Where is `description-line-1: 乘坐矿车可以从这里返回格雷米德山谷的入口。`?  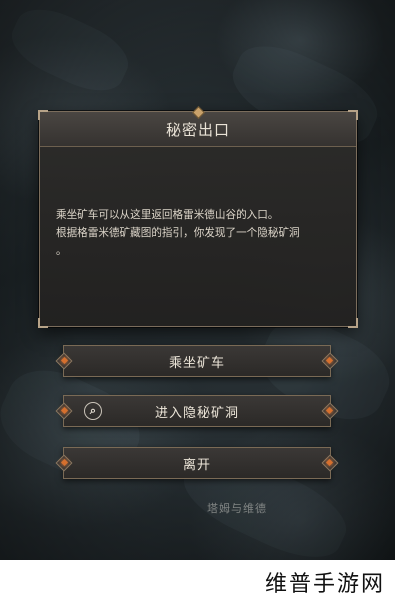
description-line-1: 乘坐矿车可以从这里返回格雷米德山谷的入口。 is located at coordinates (167, 215).